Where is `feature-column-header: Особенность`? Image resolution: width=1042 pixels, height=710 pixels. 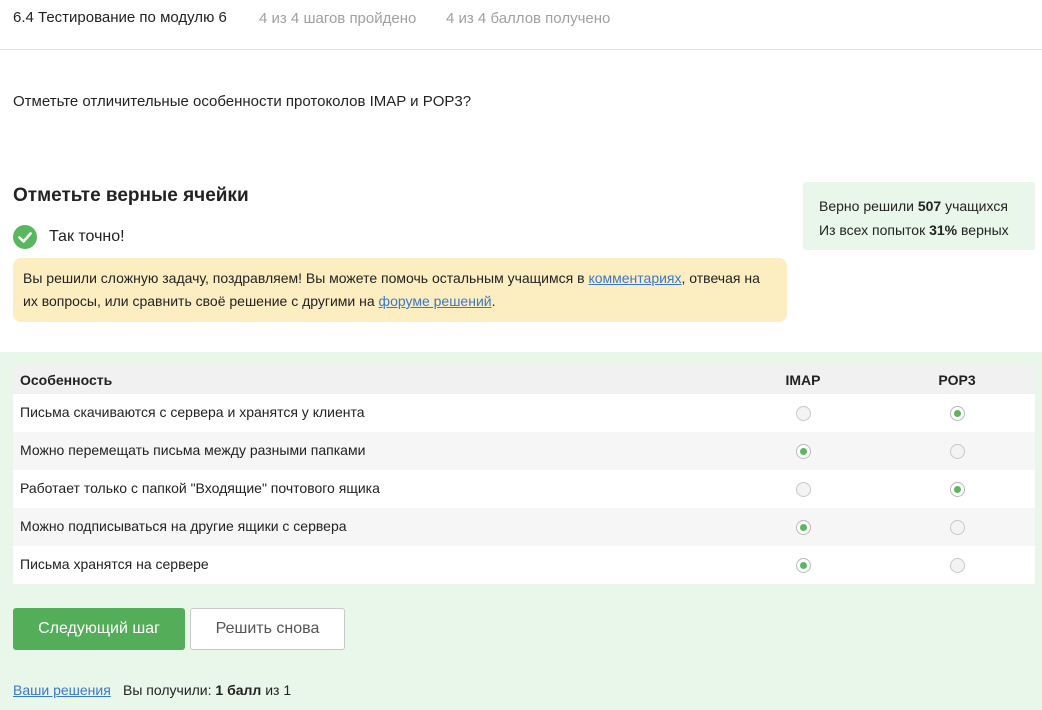
feature-column-header: Особенность is located at coordinates (66, 380).